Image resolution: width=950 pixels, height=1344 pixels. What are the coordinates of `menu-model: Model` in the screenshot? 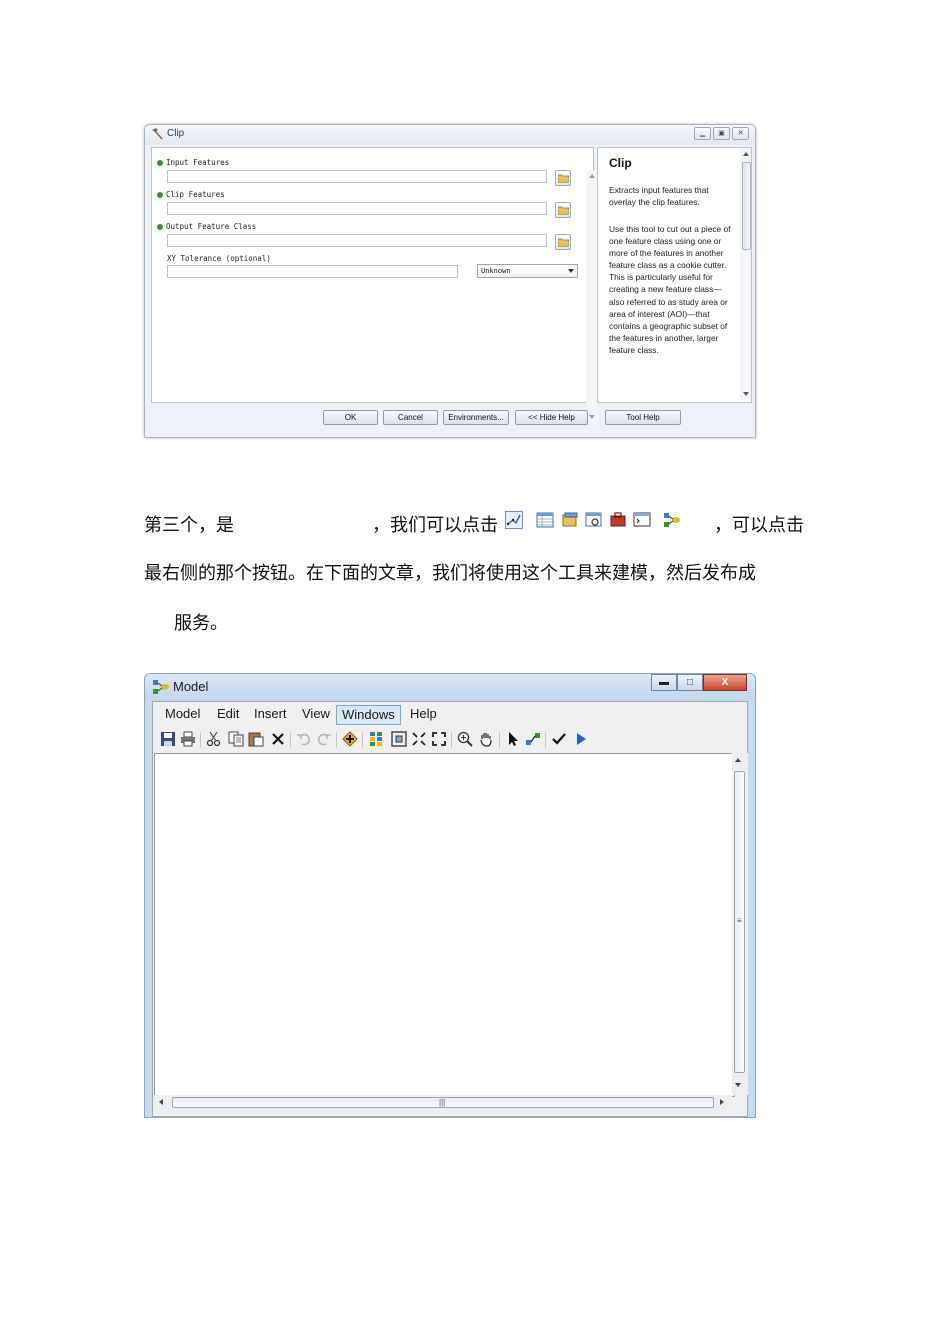 It's located at (182, 715).